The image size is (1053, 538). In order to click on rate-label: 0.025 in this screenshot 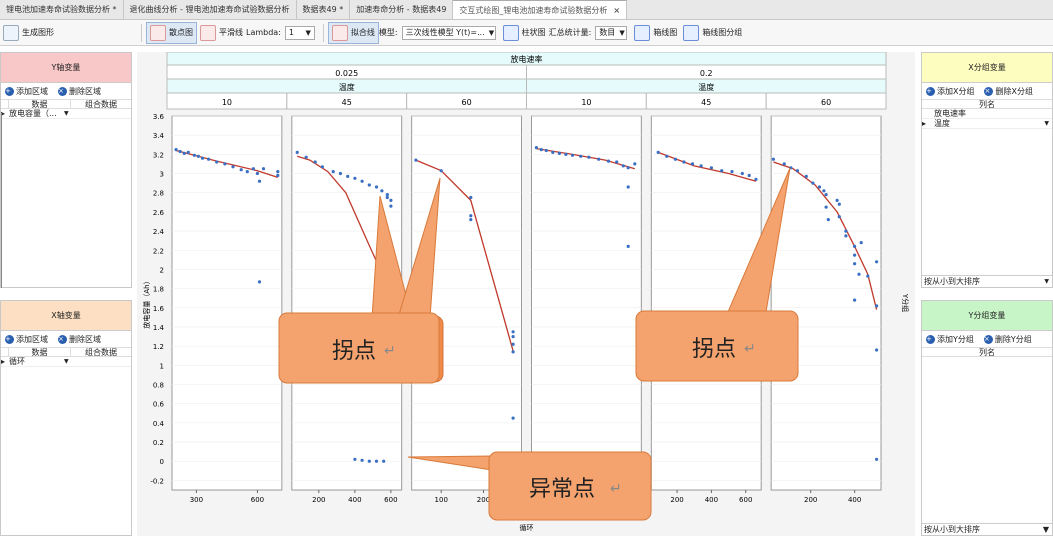, I will do `click(346, 73)`.